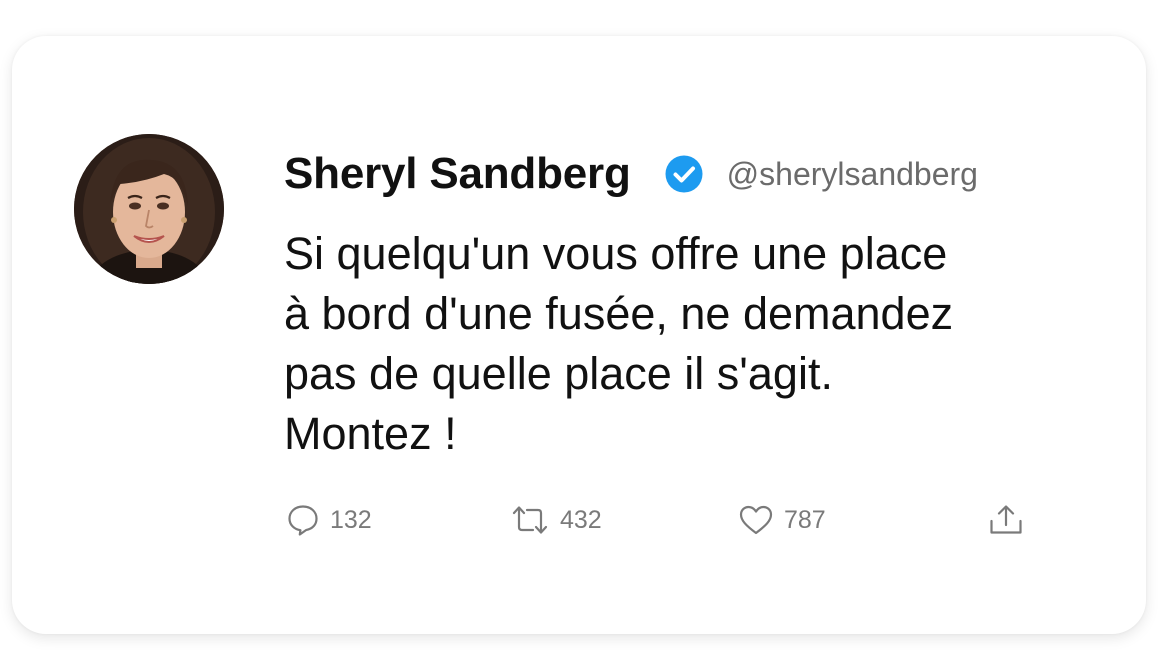 The height and width of the screenshot is (671, 1170). Describe the element at coordinates (852, 174) in the screenshot. I see `author-handle: @sherylsandberg` at that location.